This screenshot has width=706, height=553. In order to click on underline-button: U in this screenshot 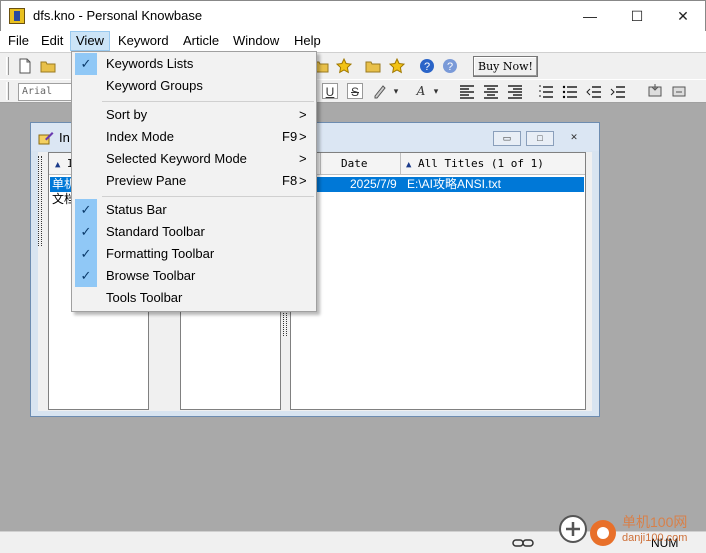, I will do `click(330, 91)`.